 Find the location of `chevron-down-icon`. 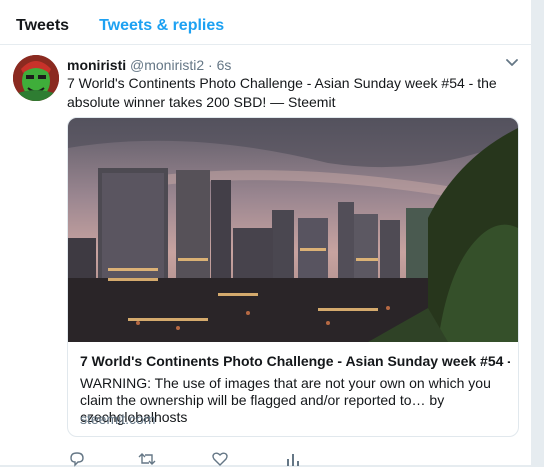

chevron-down-icon is located at coordinates (512, 63).